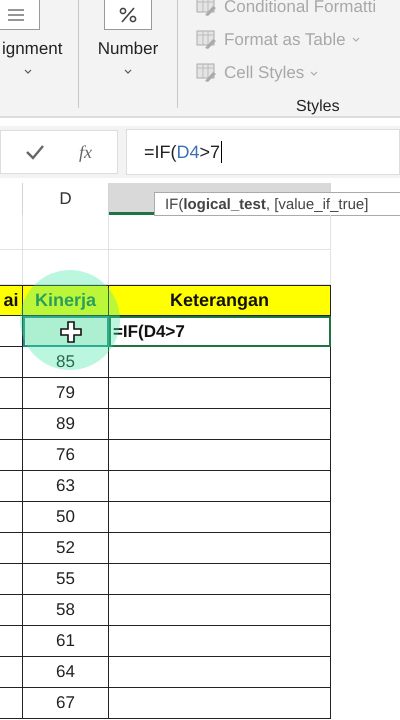 The image size is (400, 720). What do you see at coordinates (11, 300) in the screenshot?
I see `table-header: ai` at bounding box center [11, 300].